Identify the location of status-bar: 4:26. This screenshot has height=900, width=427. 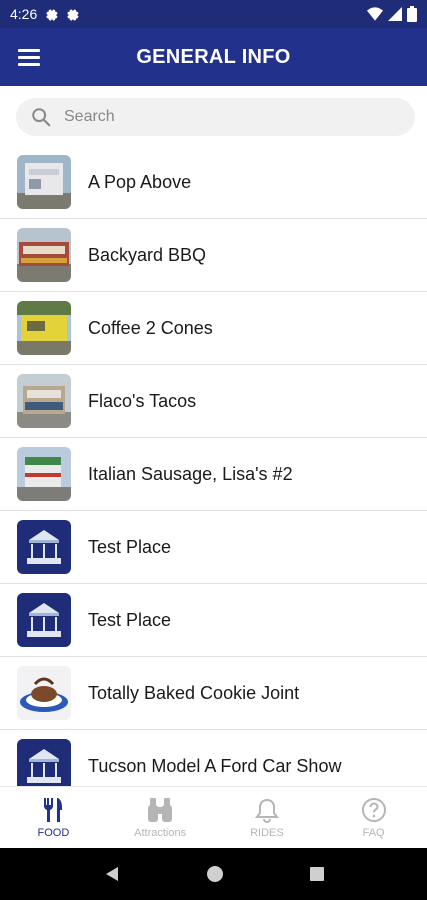
(213, 14).